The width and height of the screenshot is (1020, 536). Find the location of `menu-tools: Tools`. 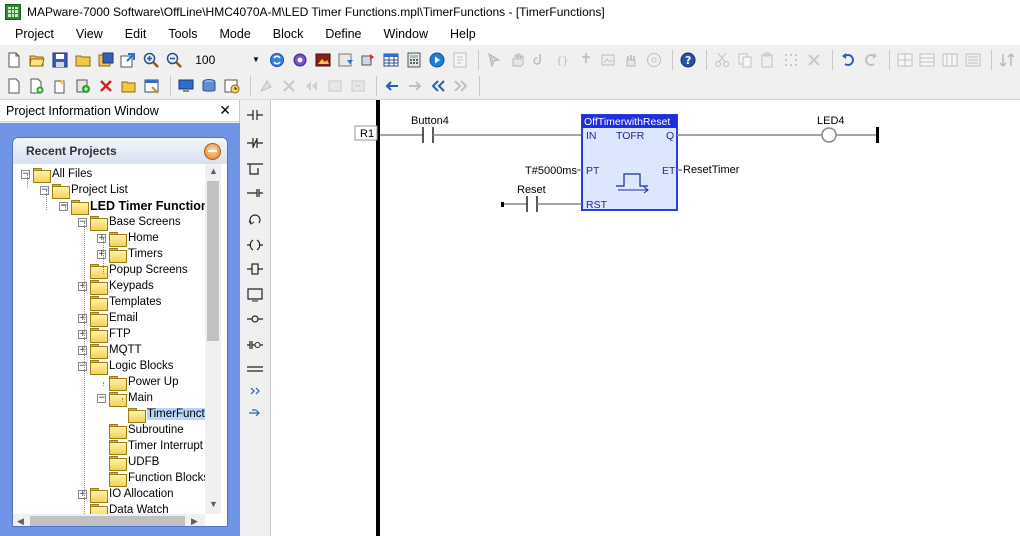

menu-tools: Tools is located at coordinates (178, 34).